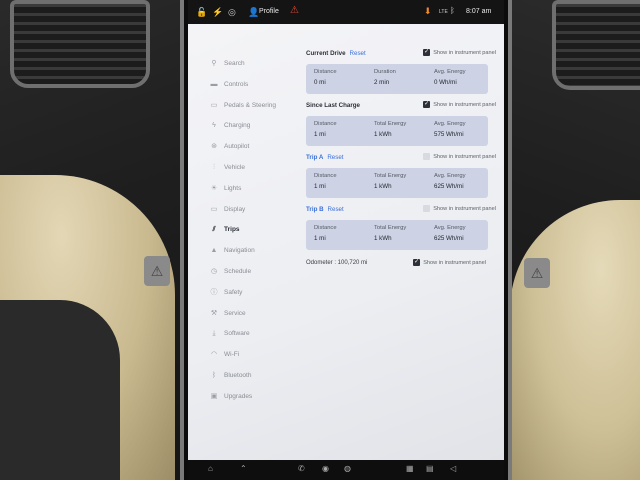 Image resolution: width=640 pixels, height=480 pixels. Describe the element at coordinates (453, 468) in the screenshot. I see `volume-icon: ◁` at that location.